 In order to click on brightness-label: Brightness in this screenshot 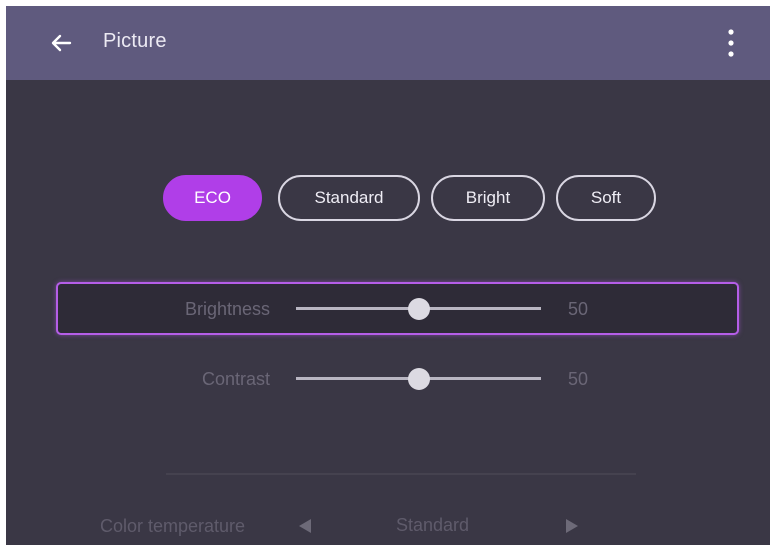, I will do `click(227, 309)`.